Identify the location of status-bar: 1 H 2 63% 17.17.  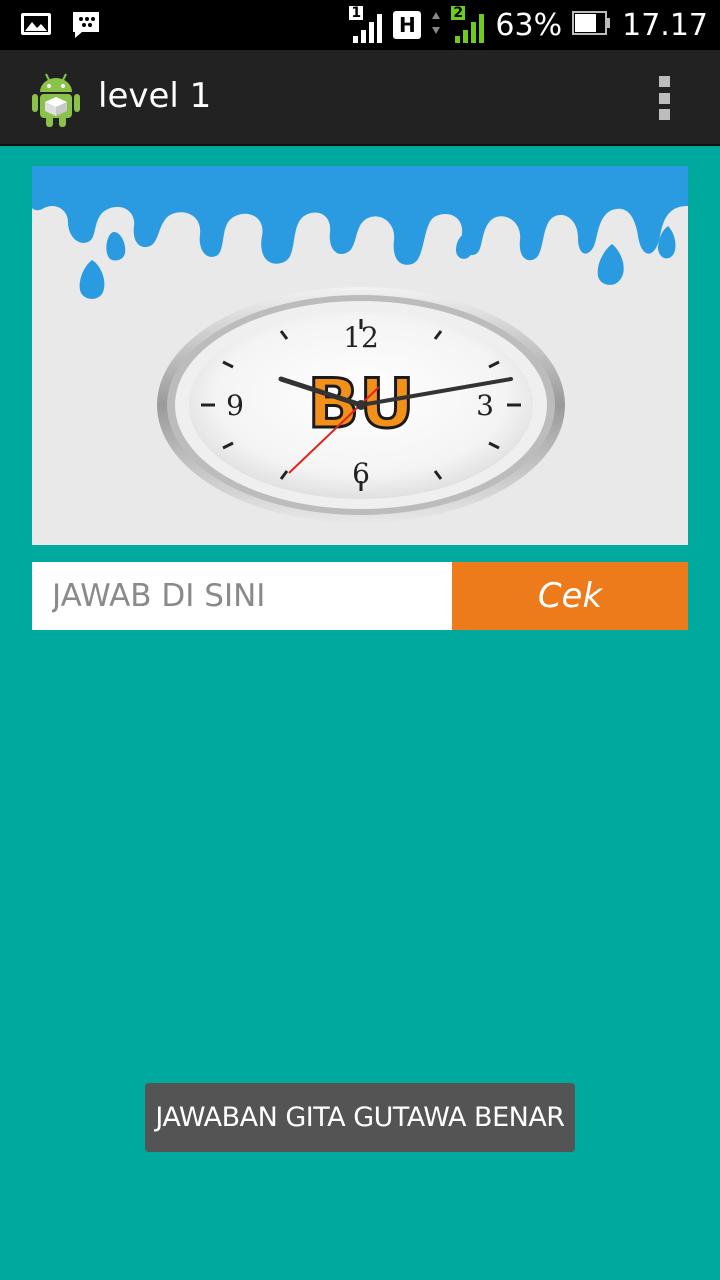
(360, 25).